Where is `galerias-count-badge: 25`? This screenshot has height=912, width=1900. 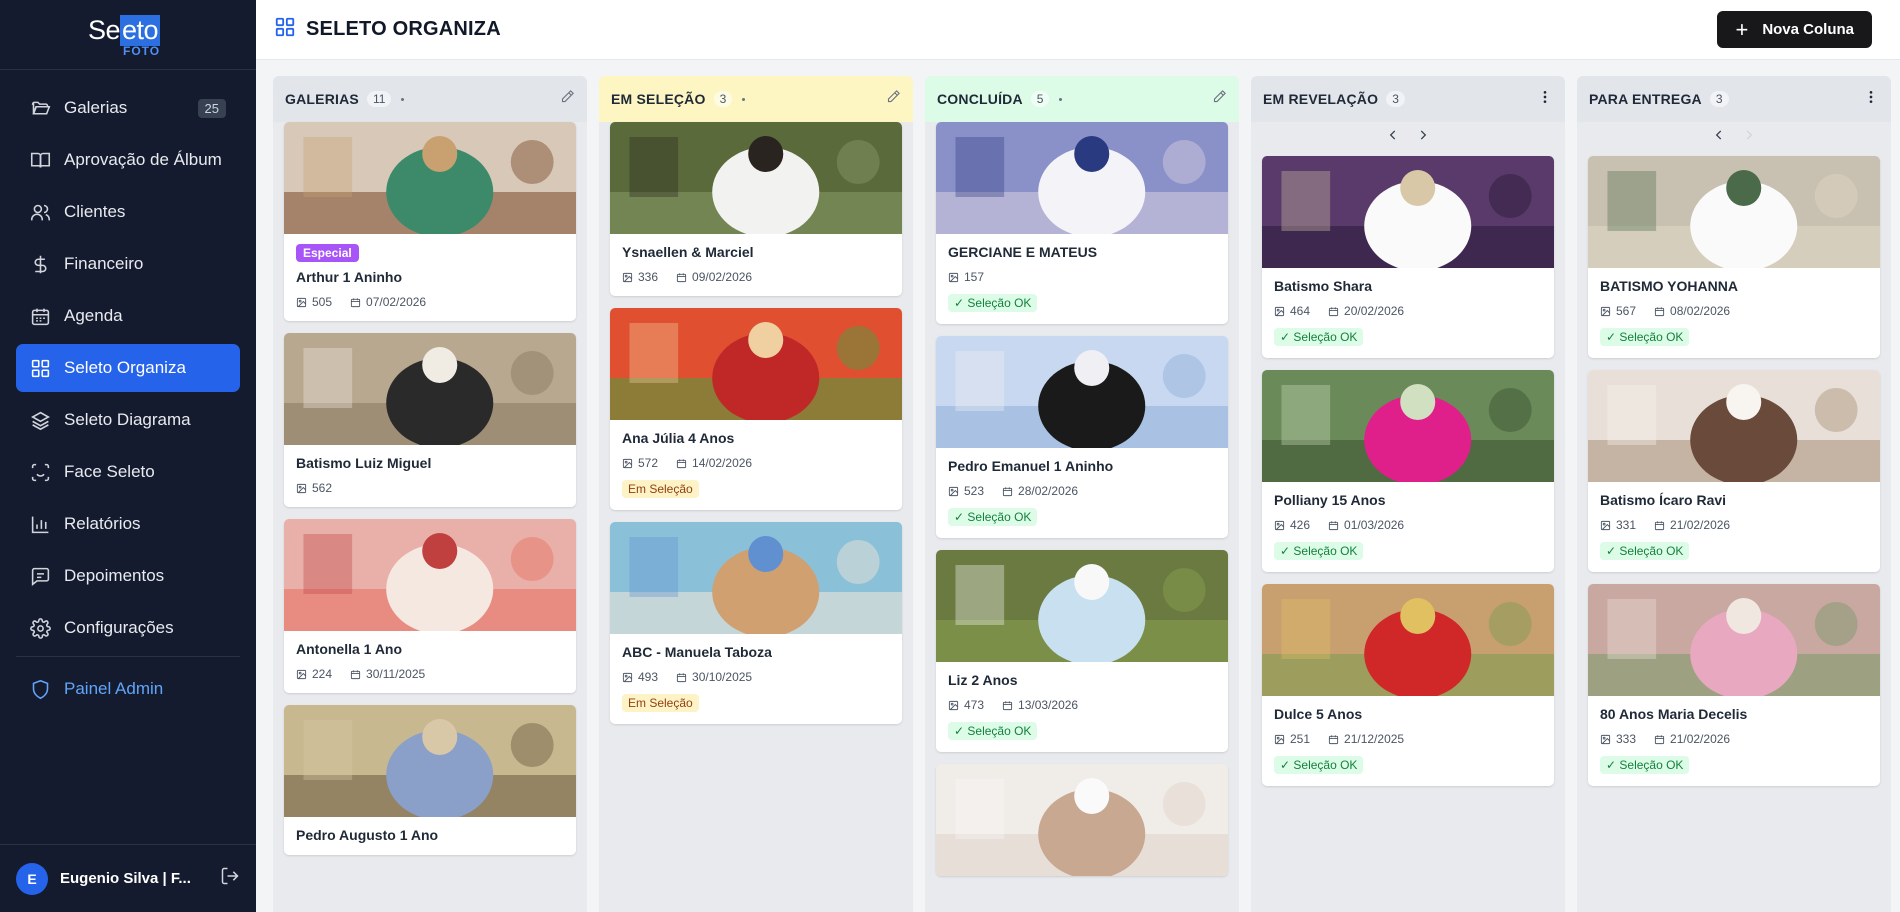
galerias-count-badge: 25 is located at coordinates (211, 108).